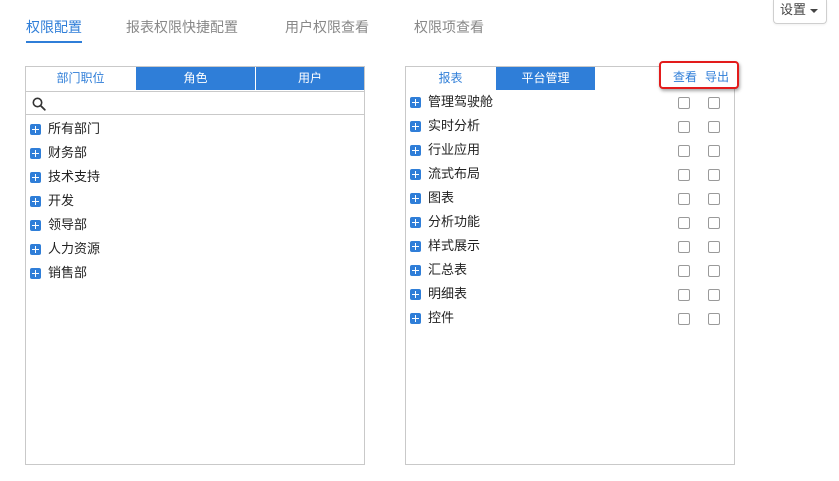 This screenshot has height=481, width=839. What do you see at coordinates (448, 270) in the screenshot?
I see `tree-item-label: 汇总表` at bounding box center [448, 270].